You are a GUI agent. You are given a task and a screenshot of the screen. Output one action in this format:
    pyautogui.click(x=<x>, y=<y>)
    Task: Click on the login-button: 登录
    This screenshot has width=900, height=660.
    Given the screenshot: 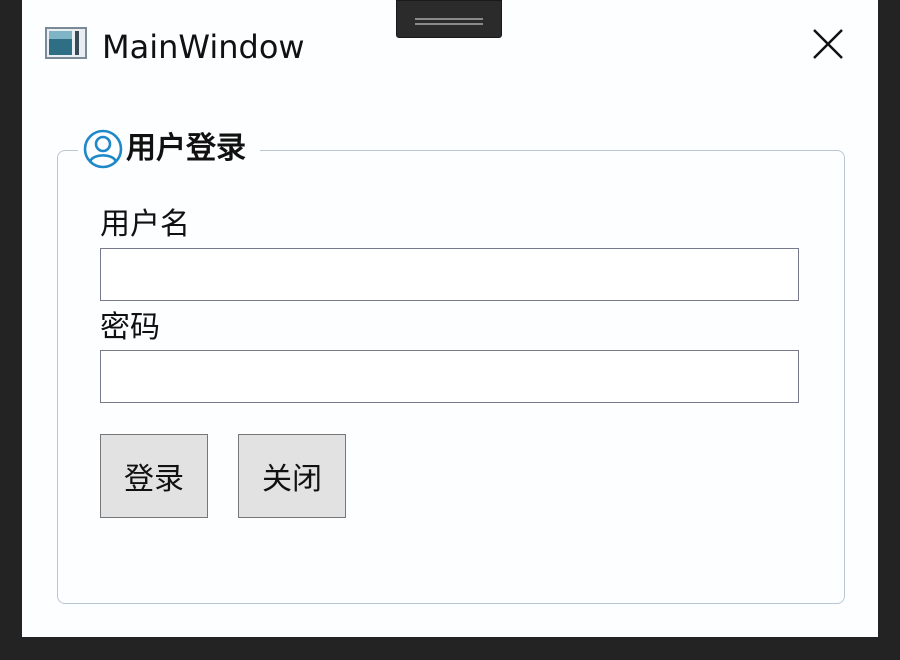 What is the action you would take?
    pyautogui.click(x=154, y=476)
    